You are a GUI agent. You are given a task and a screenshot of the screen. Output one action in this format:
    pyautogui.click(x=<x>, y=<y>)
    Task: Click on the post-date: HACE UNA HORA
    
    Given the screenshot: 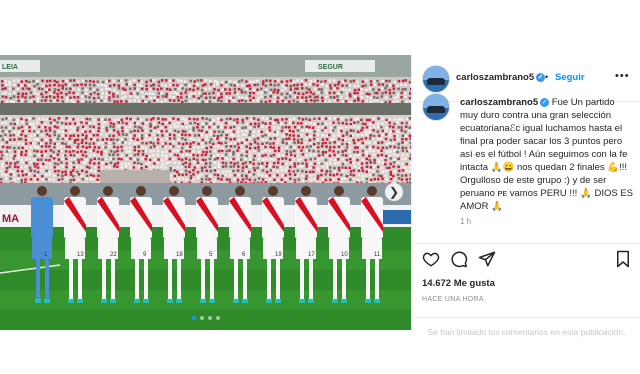 What is the action you would take?
    pyautogui.click(x=453, y=299)
    